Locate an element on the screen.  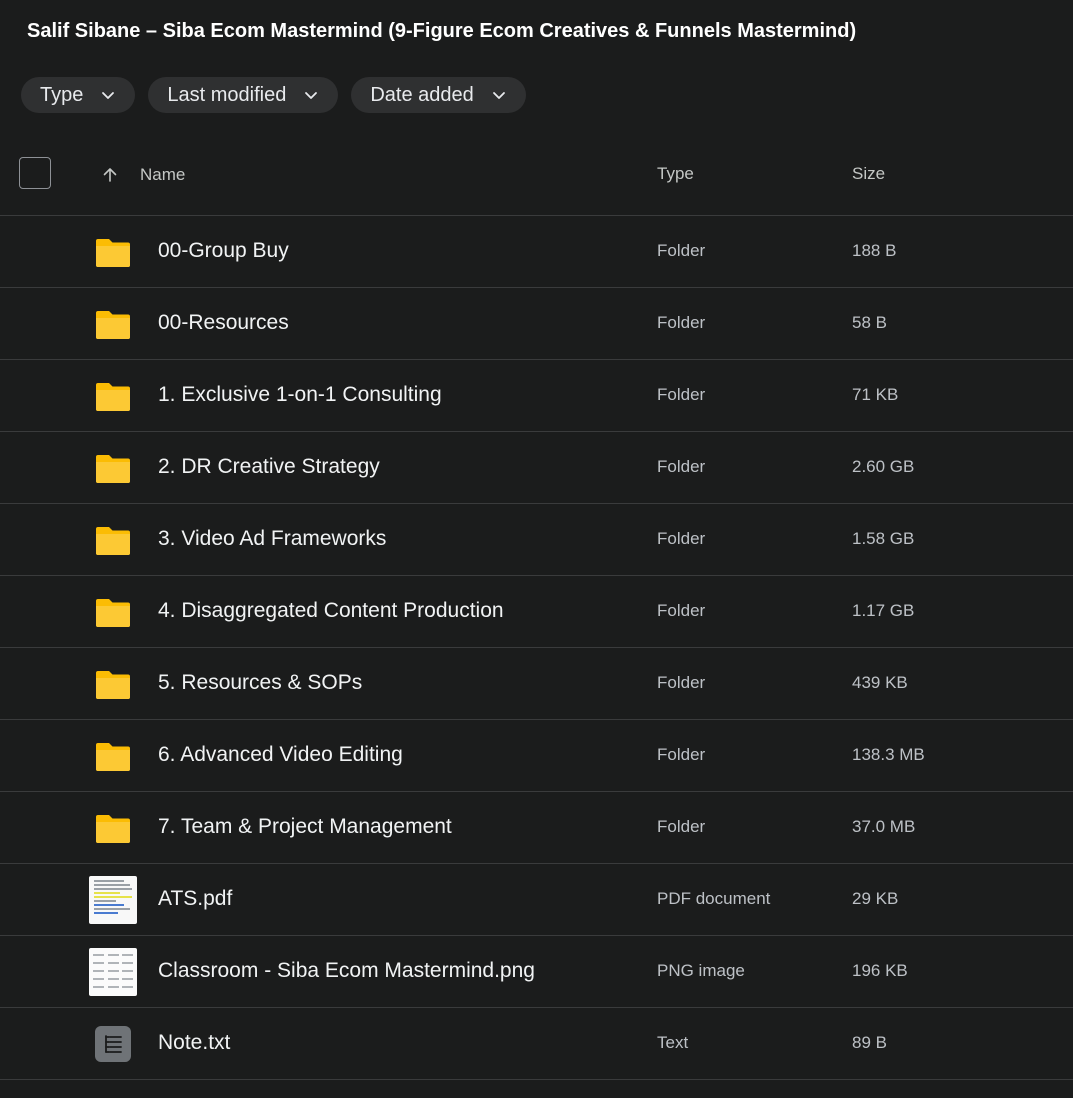
file-type: PDF document is located at coordinates (714, 898).